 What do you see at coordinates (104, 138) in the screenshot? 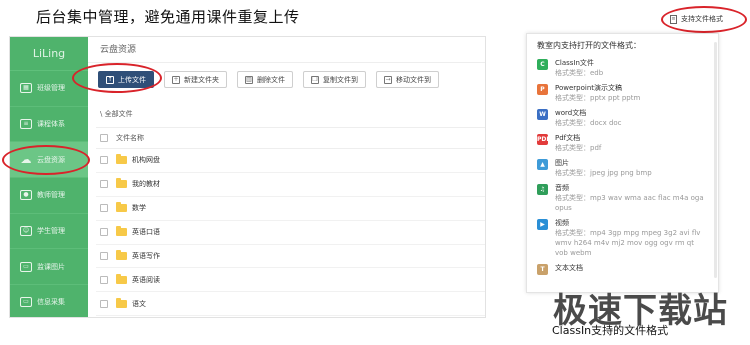
I see `select-all-checkbox` at bounding box center [104, 138].